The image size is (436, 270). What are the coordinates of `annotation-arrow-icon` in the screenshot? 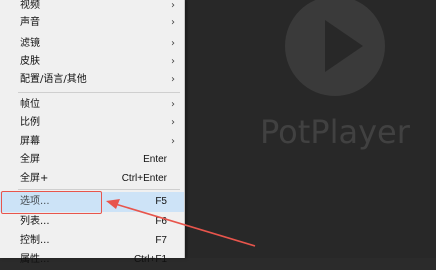 It's located at (181, 223).